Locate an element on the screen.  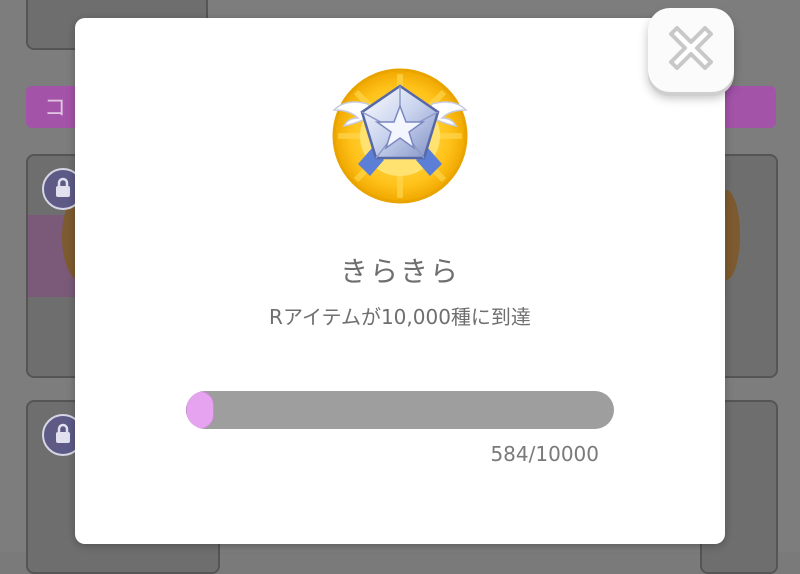
close-button is located at coordinates (691, 50).